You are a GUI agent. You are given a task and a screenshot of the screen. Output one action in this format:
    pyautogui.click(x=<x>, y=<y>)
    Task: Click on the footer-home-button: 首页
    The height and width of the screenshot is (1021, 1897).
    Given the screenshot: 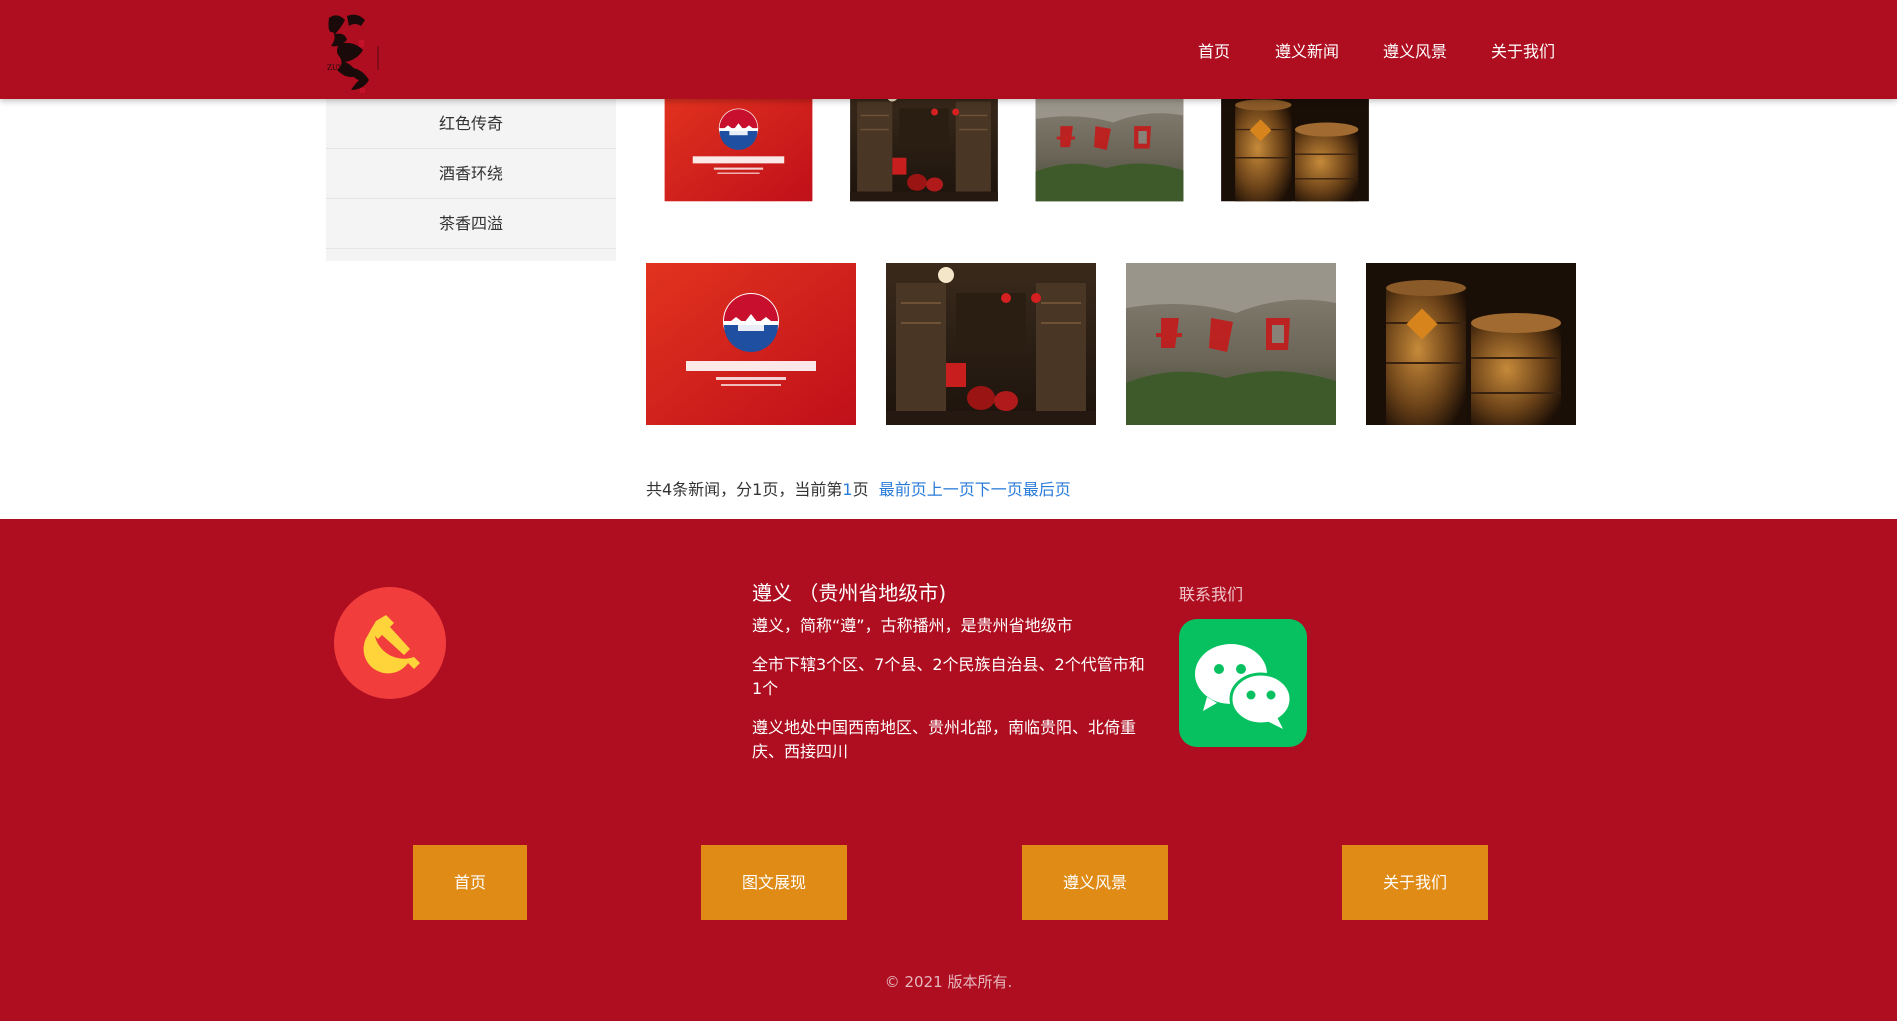 What is the action you would take?
    pyautogui.click(x=470, y=882)
    